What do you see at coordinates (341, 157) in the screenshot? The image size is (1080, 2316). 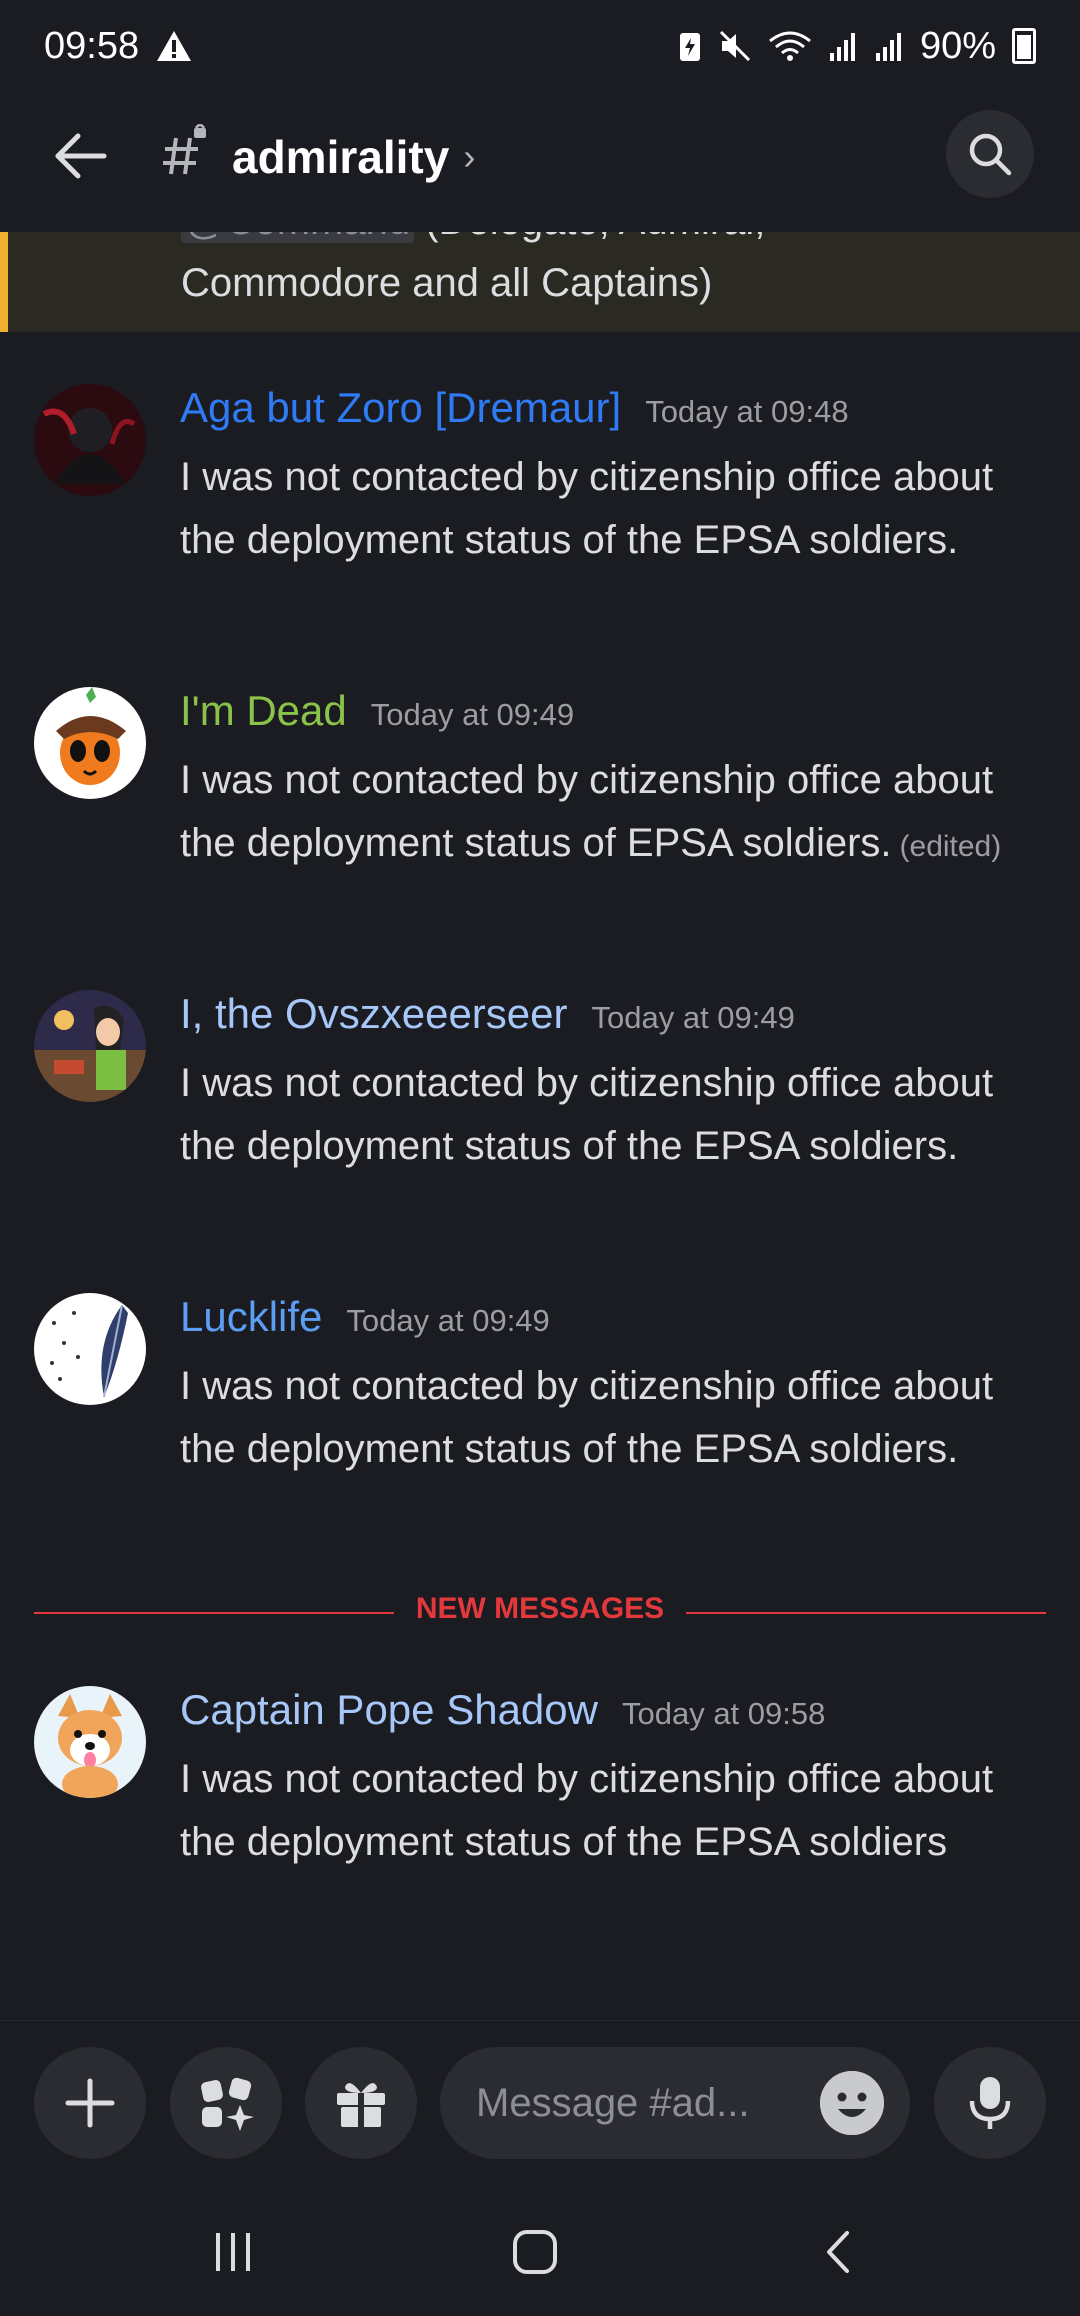 I see `channel-name: admirality` at bounding box center [341, 157].